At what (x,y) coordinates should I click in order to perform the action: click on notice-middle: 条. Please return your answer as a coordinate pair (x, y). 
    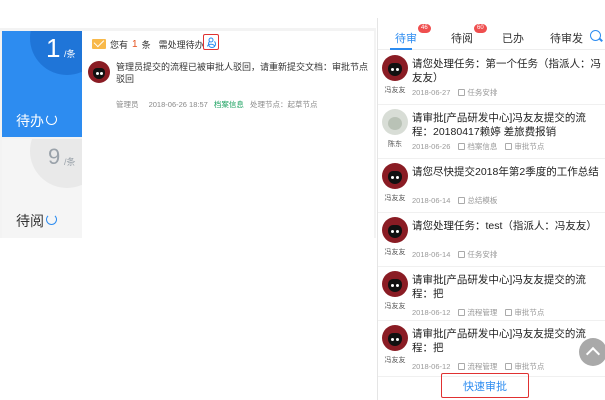
    Looking at the image, I should click on (146, 44).